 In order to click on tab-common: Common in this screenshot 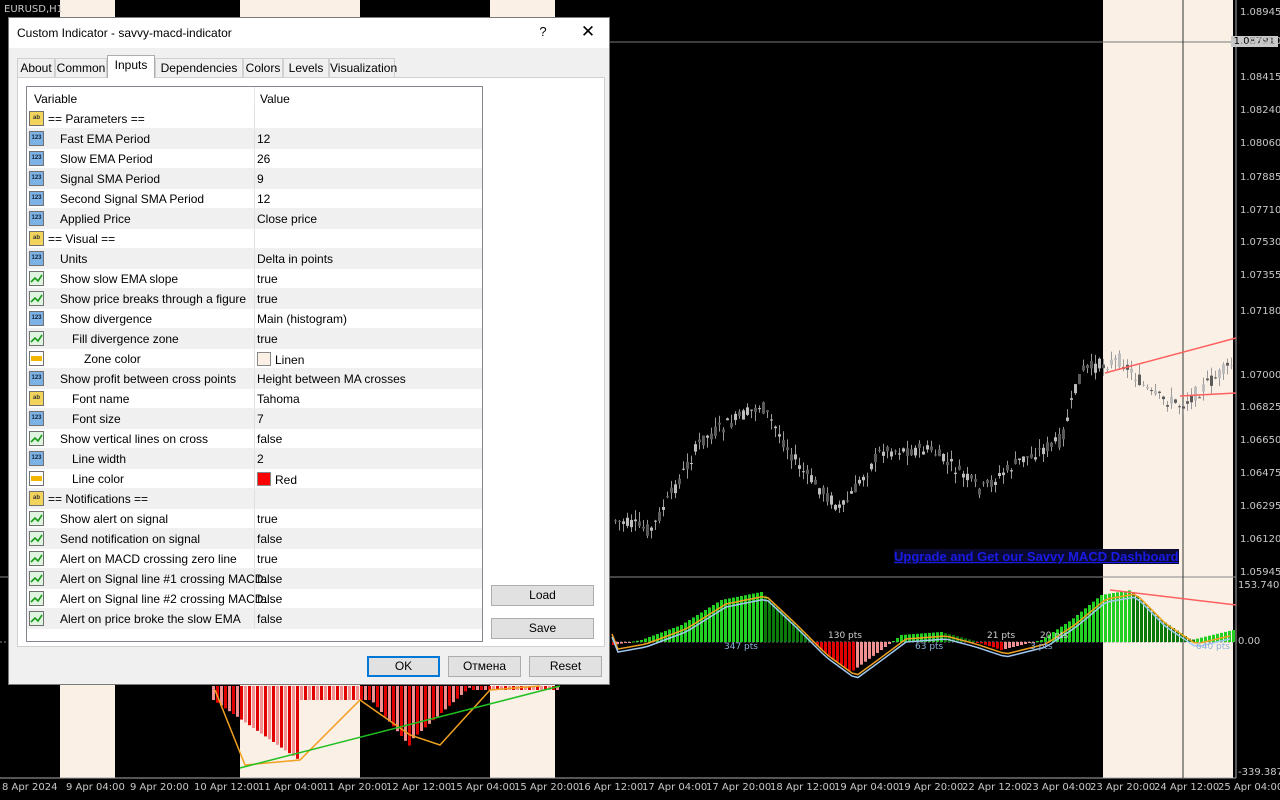, I will do `click(81, 67)`.